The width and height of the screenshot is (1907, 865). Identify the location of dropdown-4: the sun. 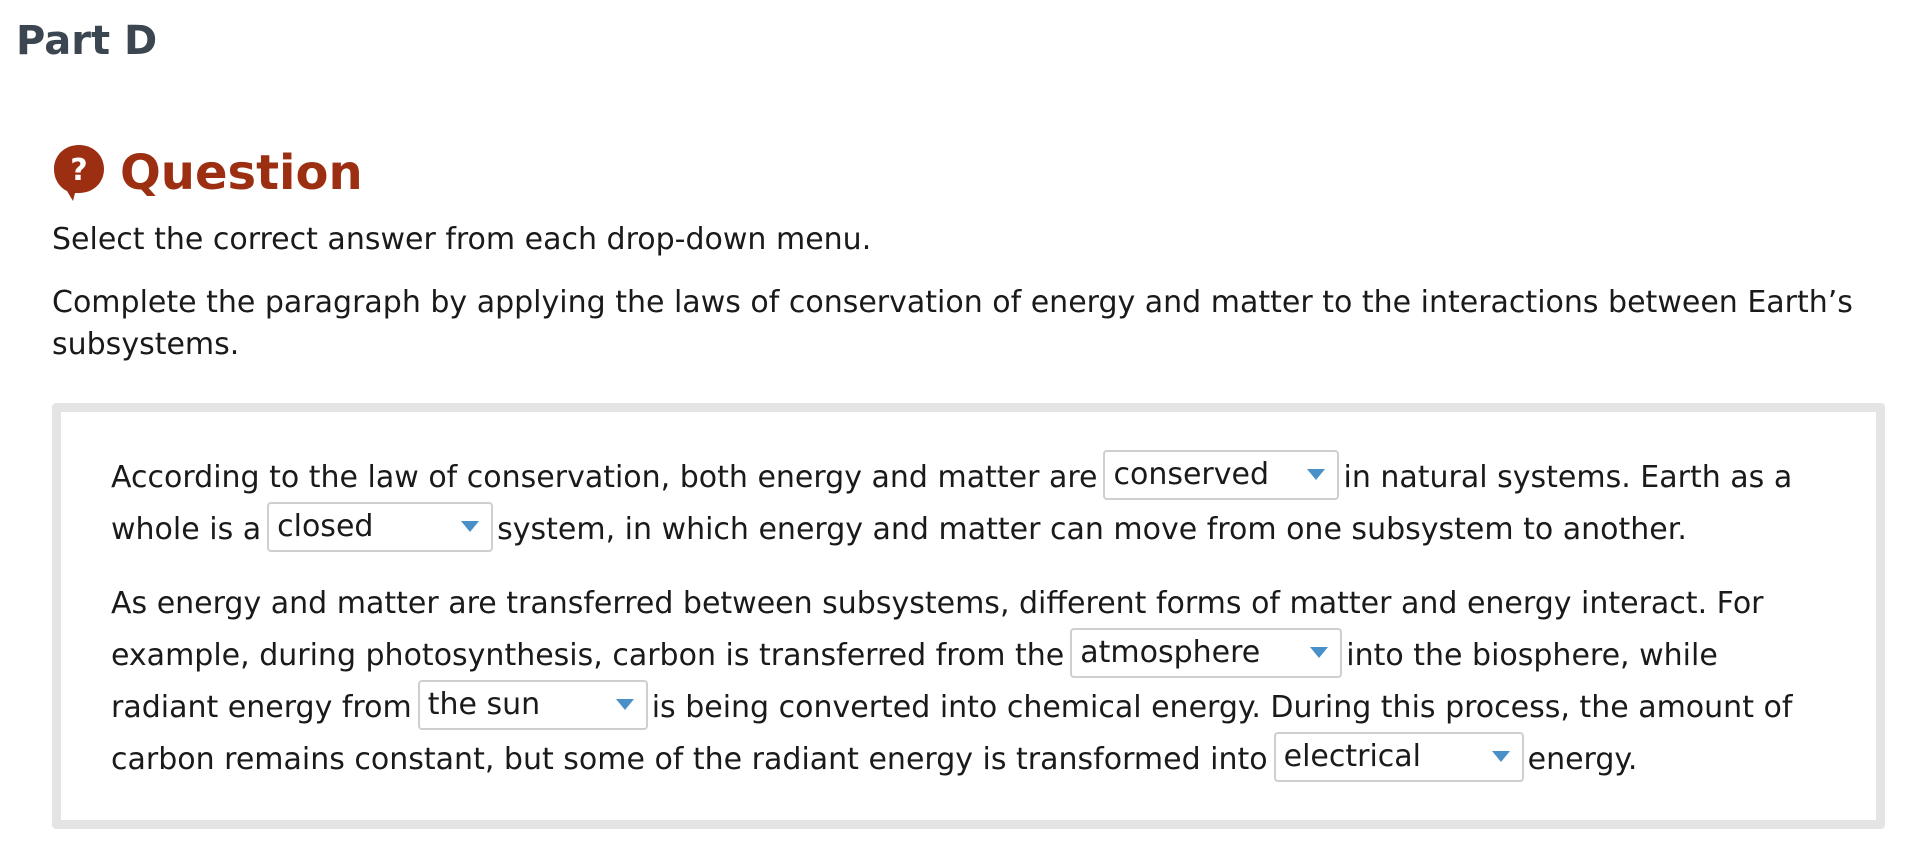
(532, 704).